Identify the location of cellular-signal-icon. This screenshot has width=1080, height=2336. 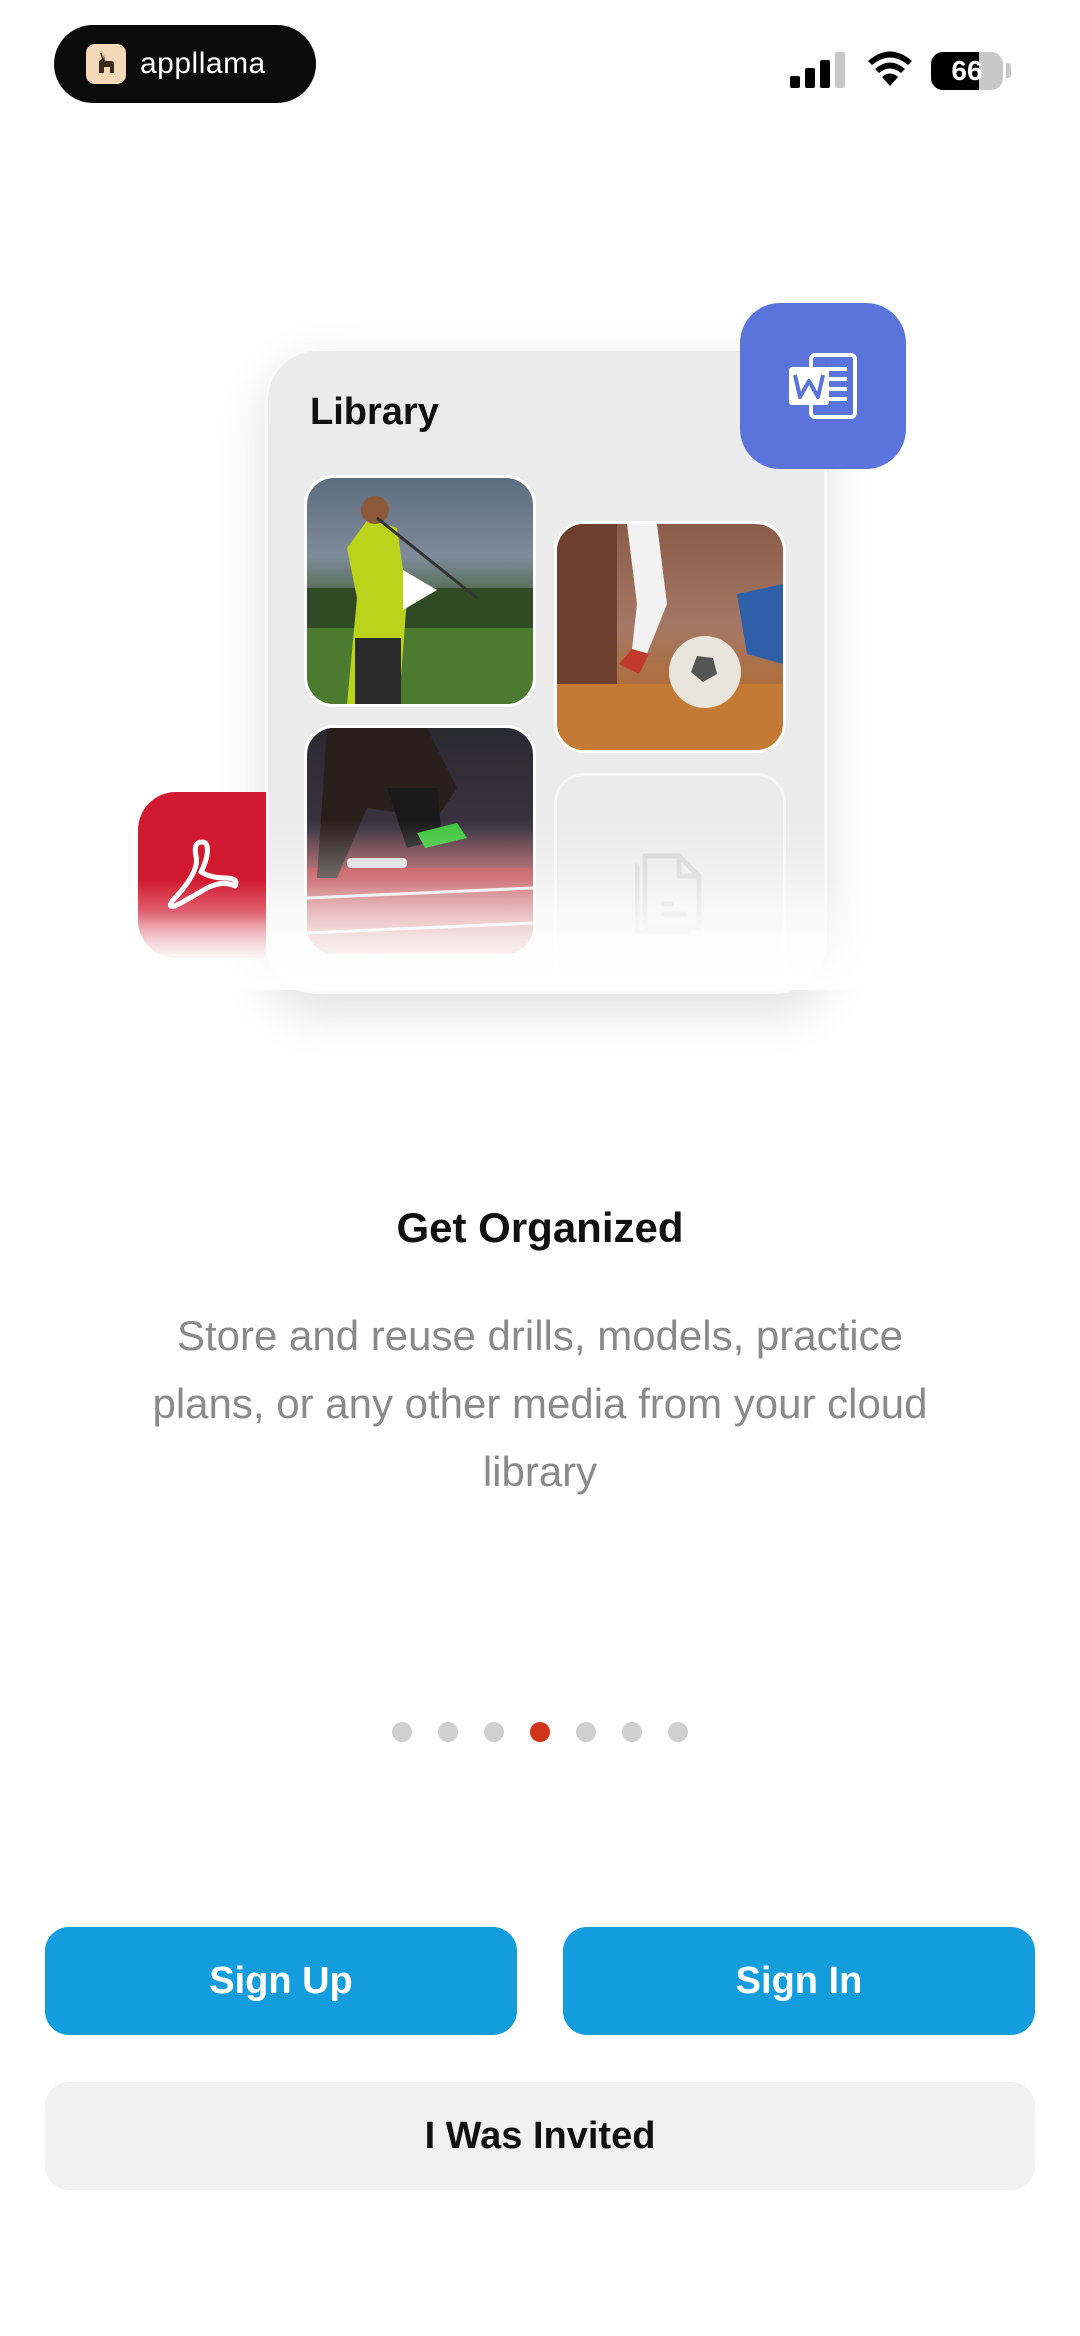
(818, 72).